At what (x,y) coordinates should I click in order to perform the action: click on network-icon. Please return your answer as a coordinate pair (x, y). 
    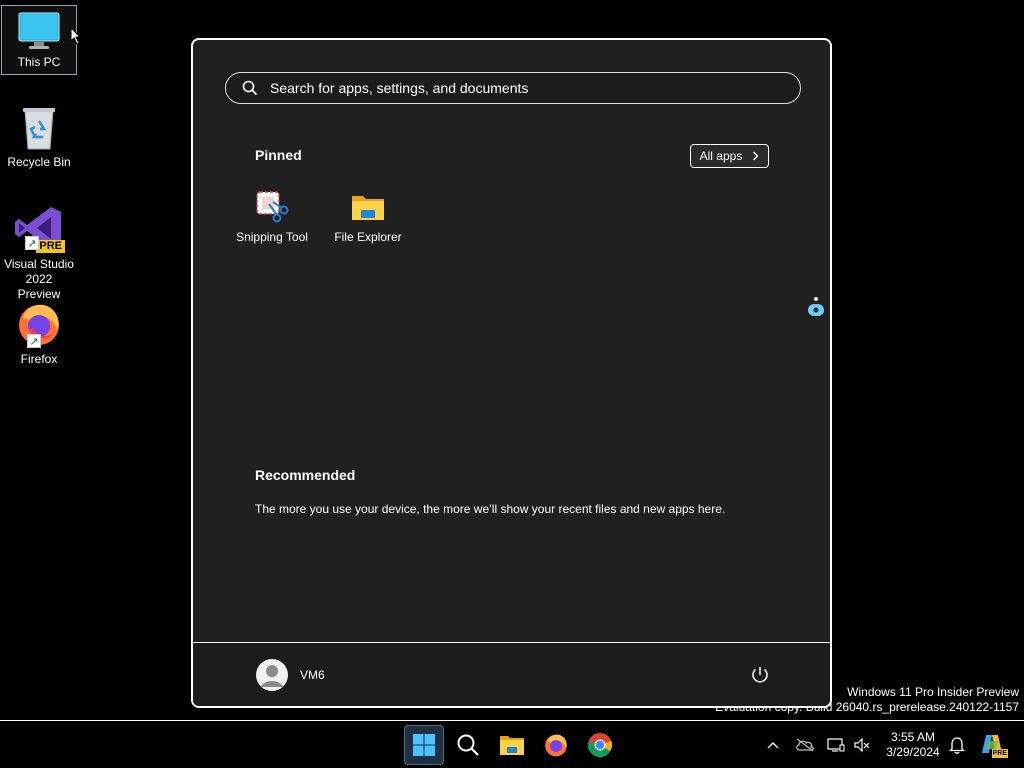
    Looking at the image, I should click on (836, 745).